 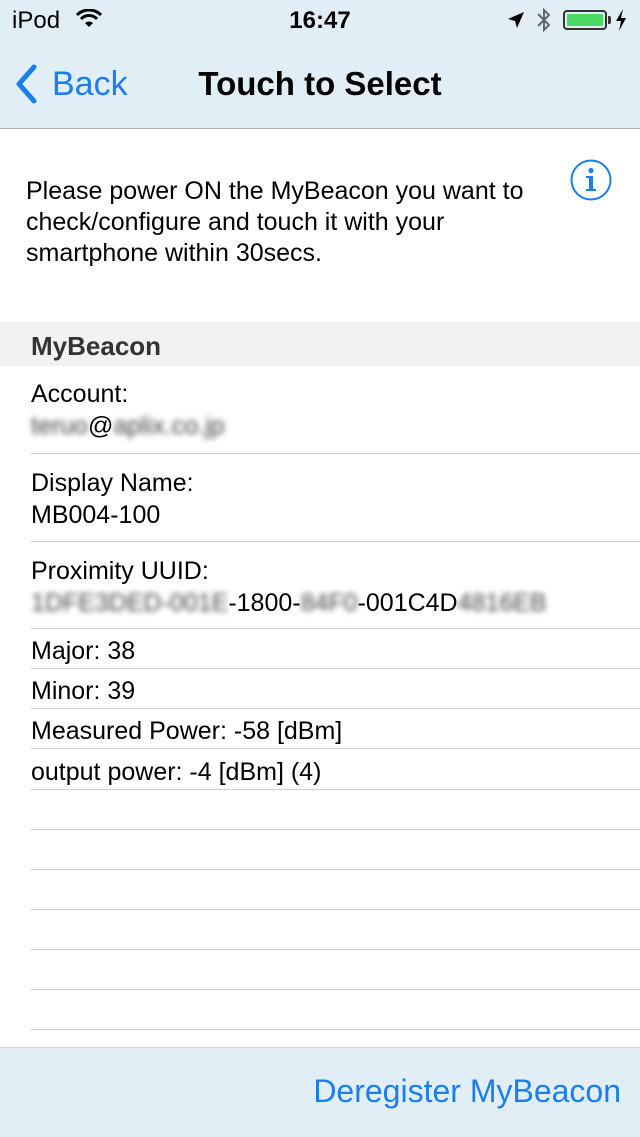 What do you see at coordinates (96, 515) in the screenshot?
I see `display-name-value: MB004-100` at bounding box center [96, 515].